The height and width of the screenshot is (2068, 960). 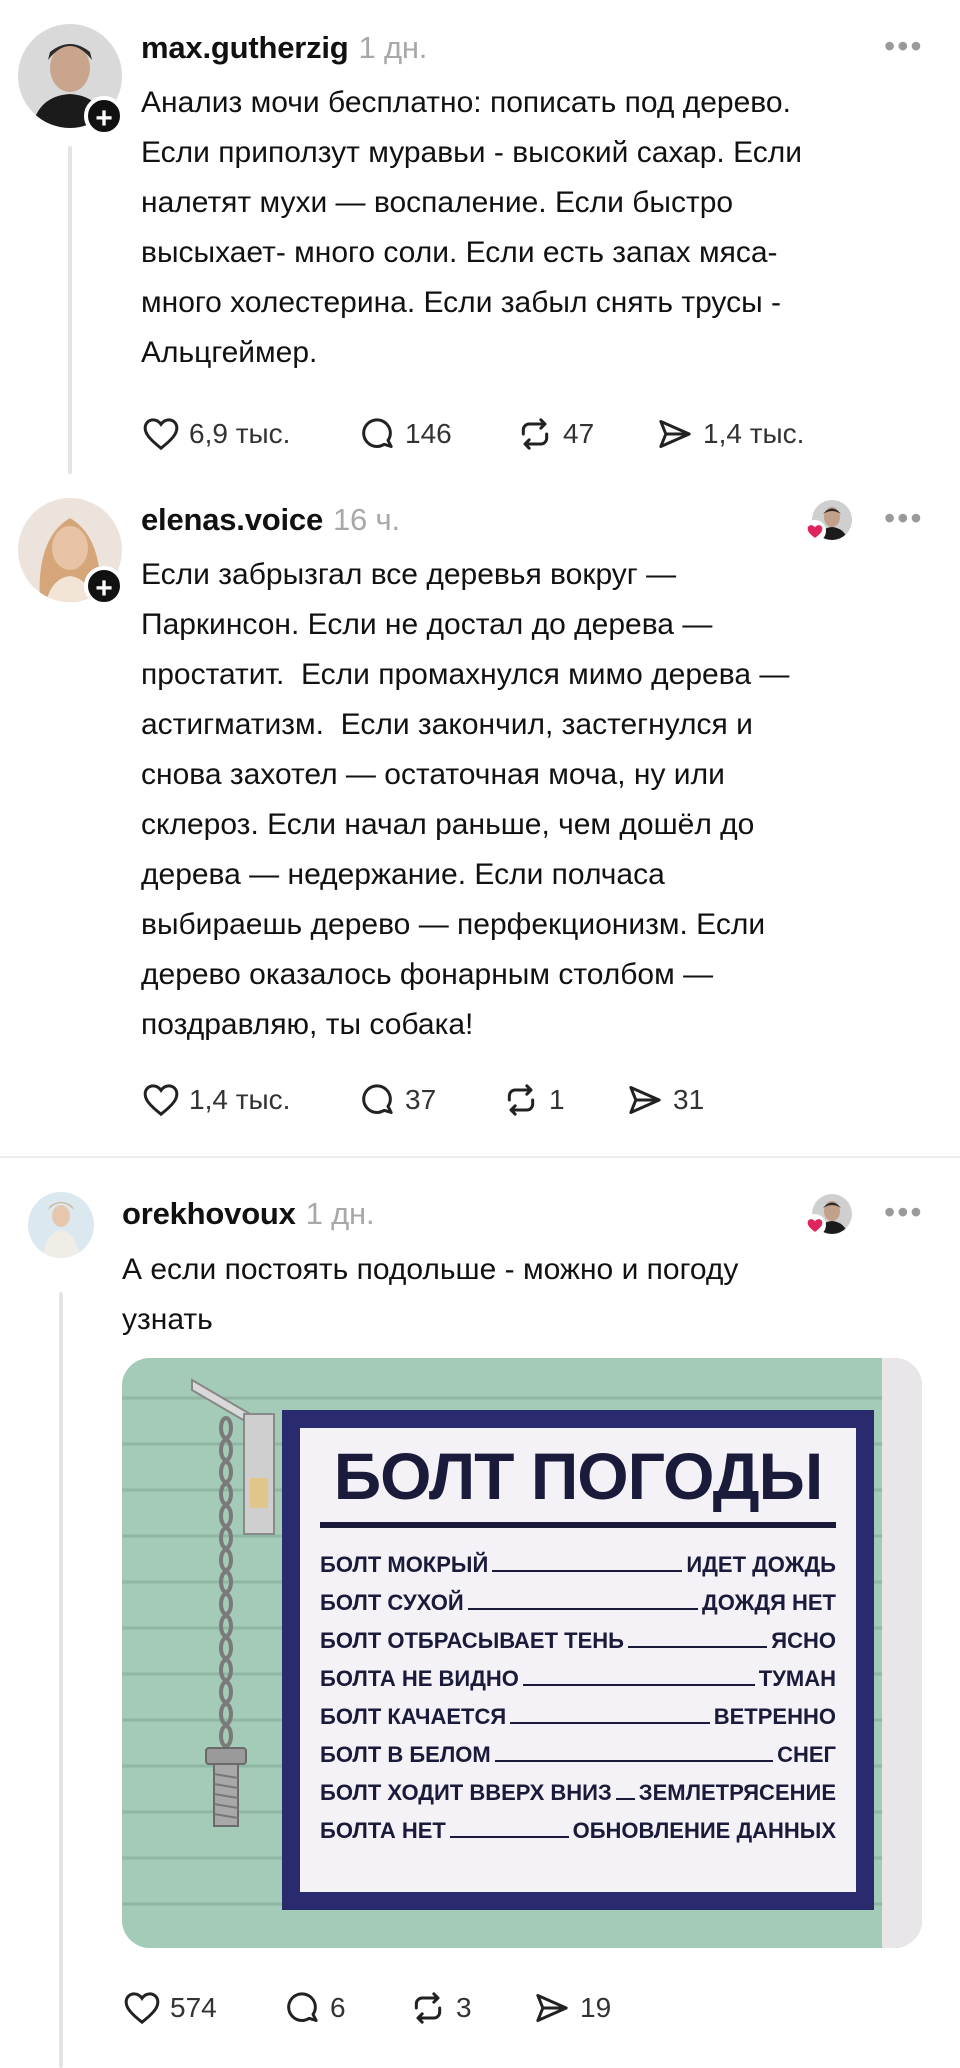 I want to click on comment-count: 6, so click(x=338, y=2007).